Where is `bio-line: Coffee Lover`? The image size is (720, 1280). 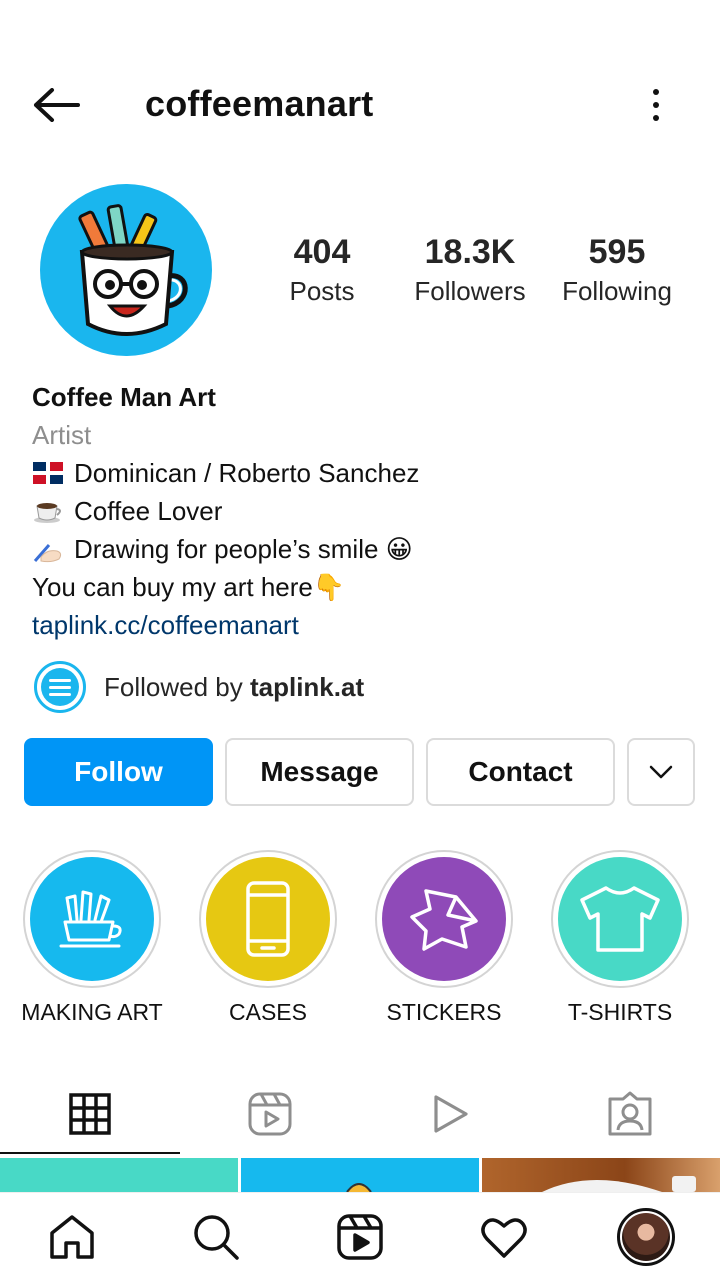 bio-line: Coffee Lover is located at coordinates (362, 511).